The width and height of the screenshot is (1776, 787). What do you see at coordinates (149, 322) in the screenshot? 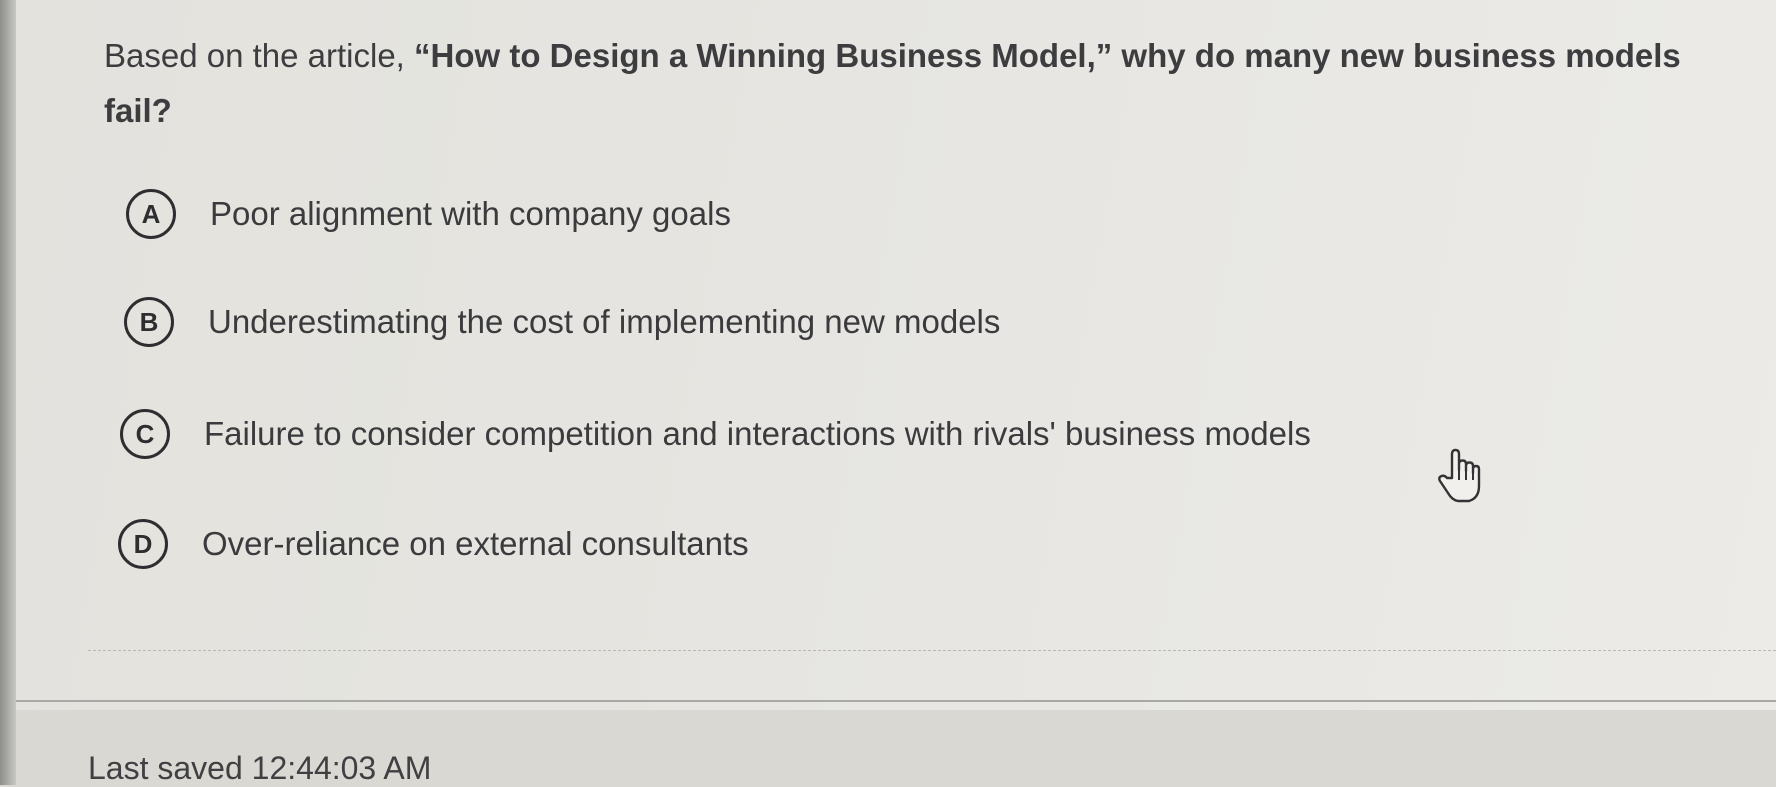
I see `option-b-radio: B` at bounding box center [149, 322].